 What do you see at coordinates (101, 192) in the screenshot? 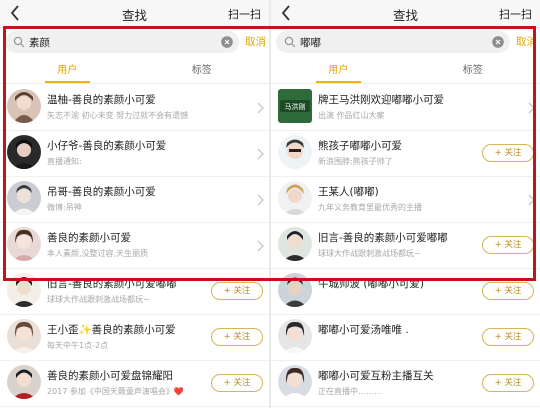
I see `user-name: 吊哥-善良的素颜小可爱` at bounding box center [101, 192].